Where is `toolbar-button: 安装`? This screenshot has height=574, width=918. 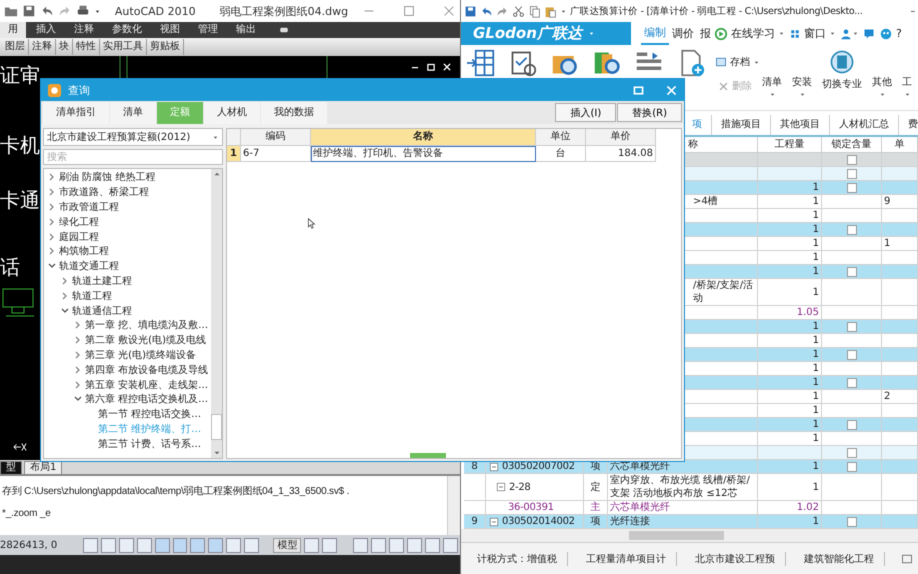 toolbar-button: 安装 is located at coordinates (802, 86).